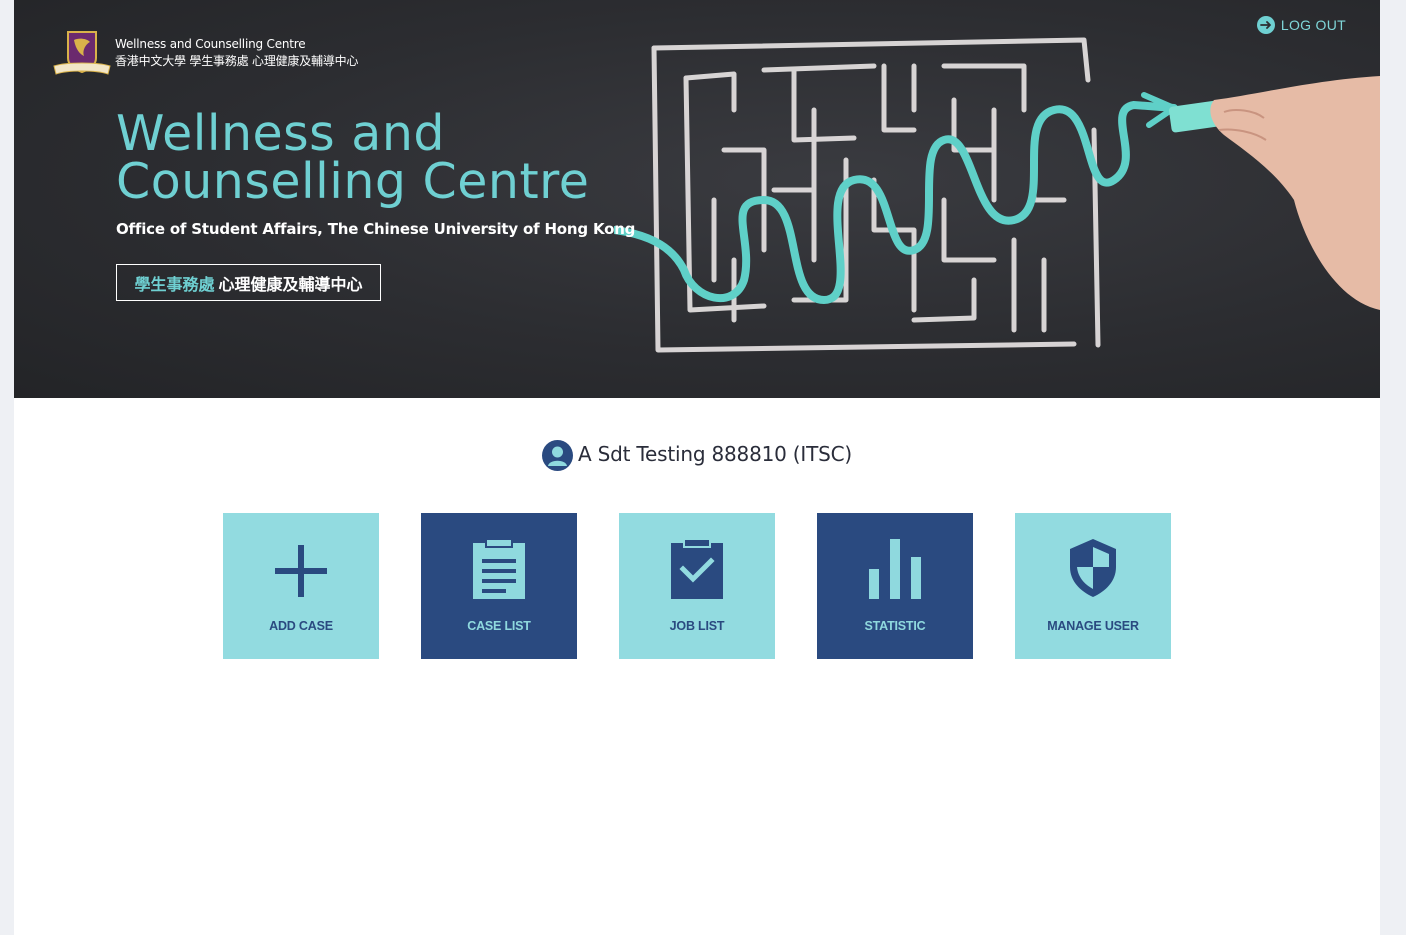 This screenshot has height=935, width=1406. What do you see at coordinates (1093, 626) in the screenshot?
I see `manage-user-label: MANAGE USER` at bounding box center [1093, 626].